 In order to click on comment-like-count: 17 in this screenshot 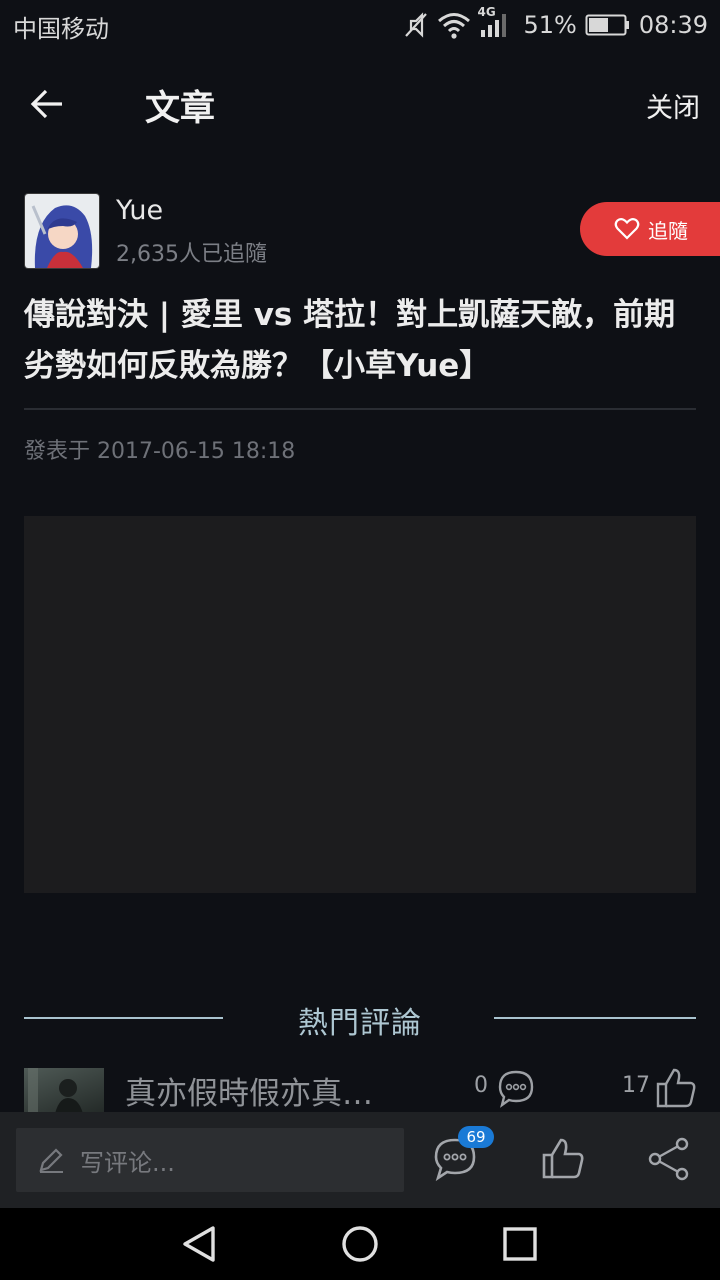, I will do `click(636, 1085)`.